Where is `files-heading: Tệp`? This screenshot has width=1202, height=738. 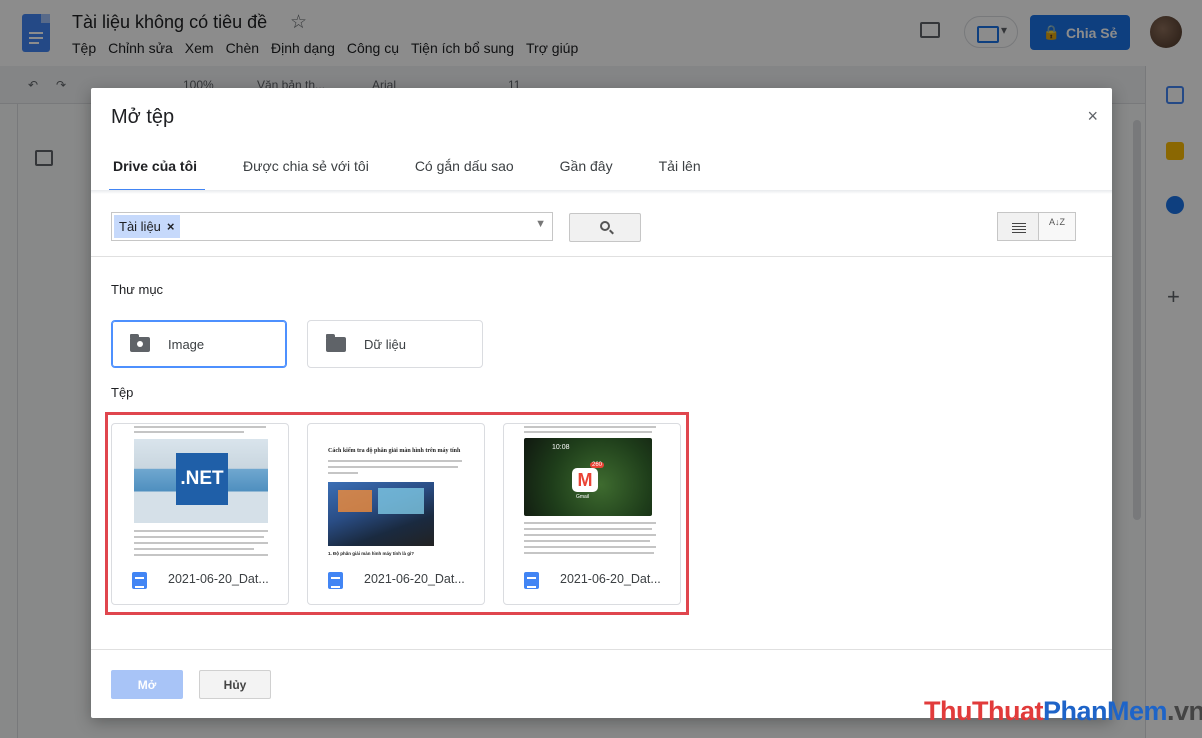 files-heading: Tệp is located at coordinates (122, 392).